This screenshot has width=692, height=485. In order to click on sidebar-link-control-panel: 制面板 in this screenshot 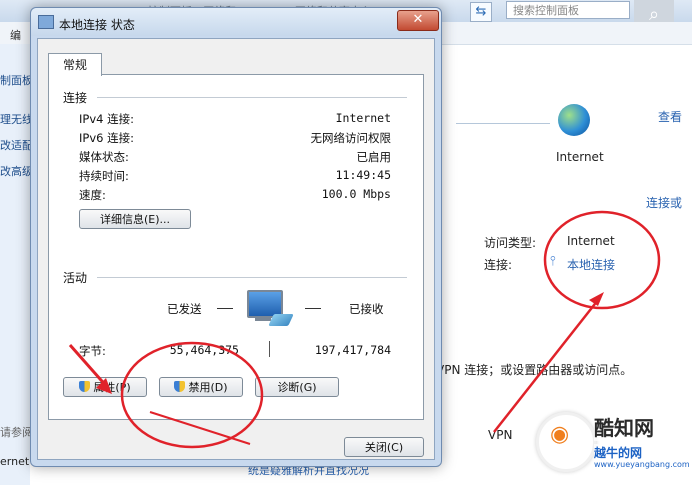, I will do `click(16, 80)`.